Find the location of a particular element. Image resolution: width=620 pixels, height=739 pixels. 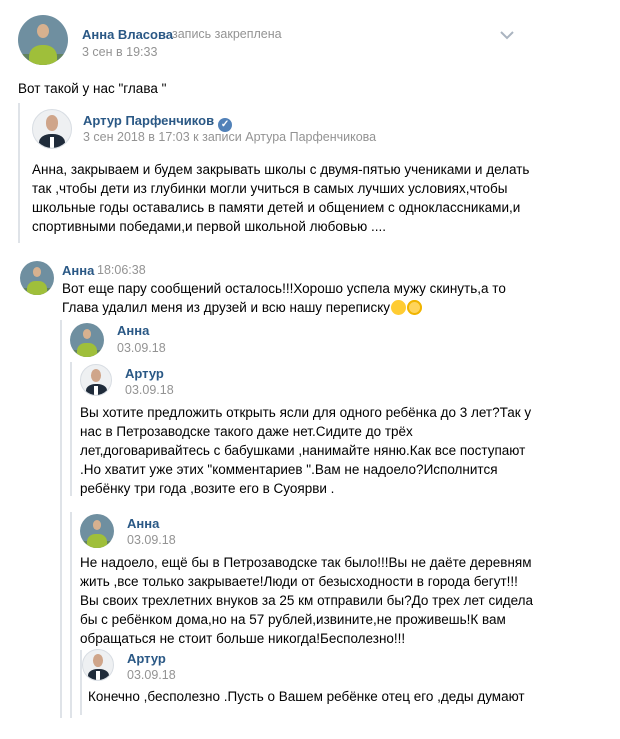

grimace-emoji-icon is located at coordinates (415, 307).